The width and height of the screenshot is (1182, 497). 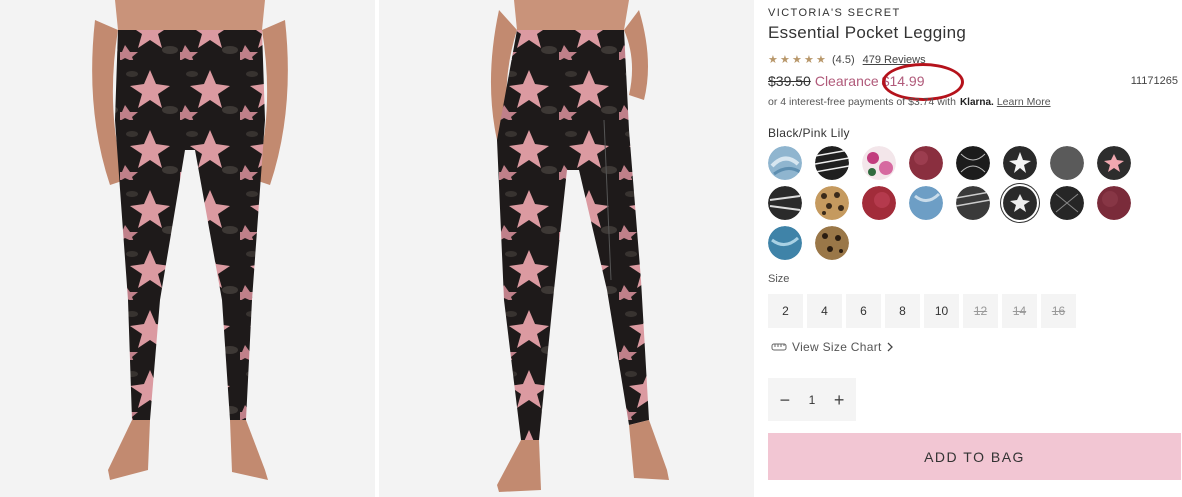 I want to click on size-chart-label: View Size Chart, so click(x=837, y=347).